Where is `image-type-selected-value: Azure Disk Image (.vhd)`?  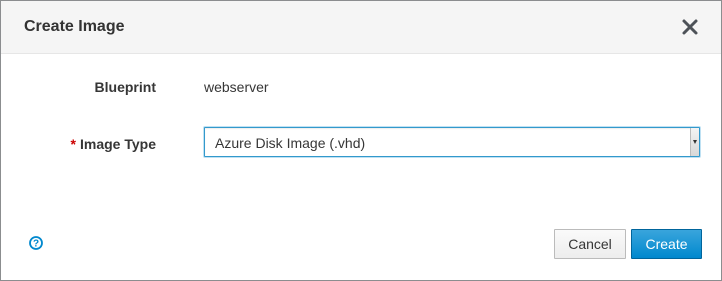
image-type-selected-value: Azure Disk Image (.vhd) is located at coordinates (290, 143).